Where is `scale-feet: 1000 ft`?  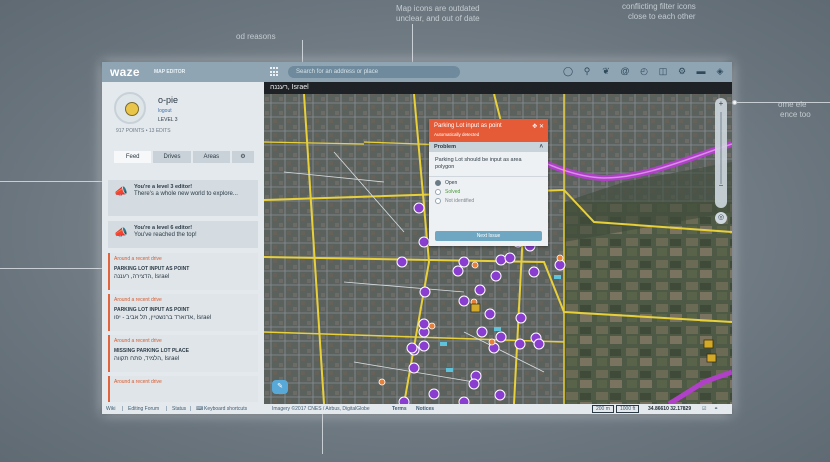
scale-feet: 1000 ft is located at coordinates (628, 409).